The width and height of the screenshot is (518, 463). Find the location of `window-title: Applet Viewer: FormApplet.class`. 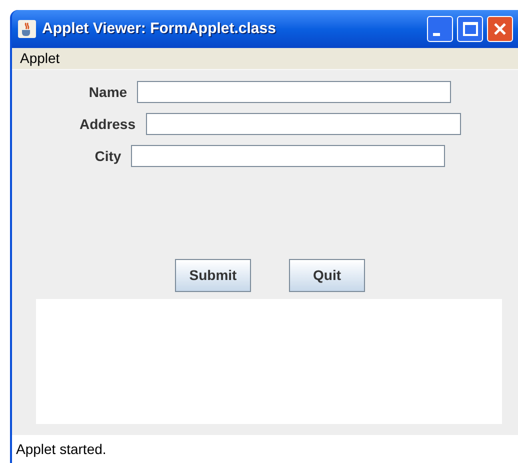

window-title: Applet Viewer: FormApplet.class is located at coordinates (159, 28).